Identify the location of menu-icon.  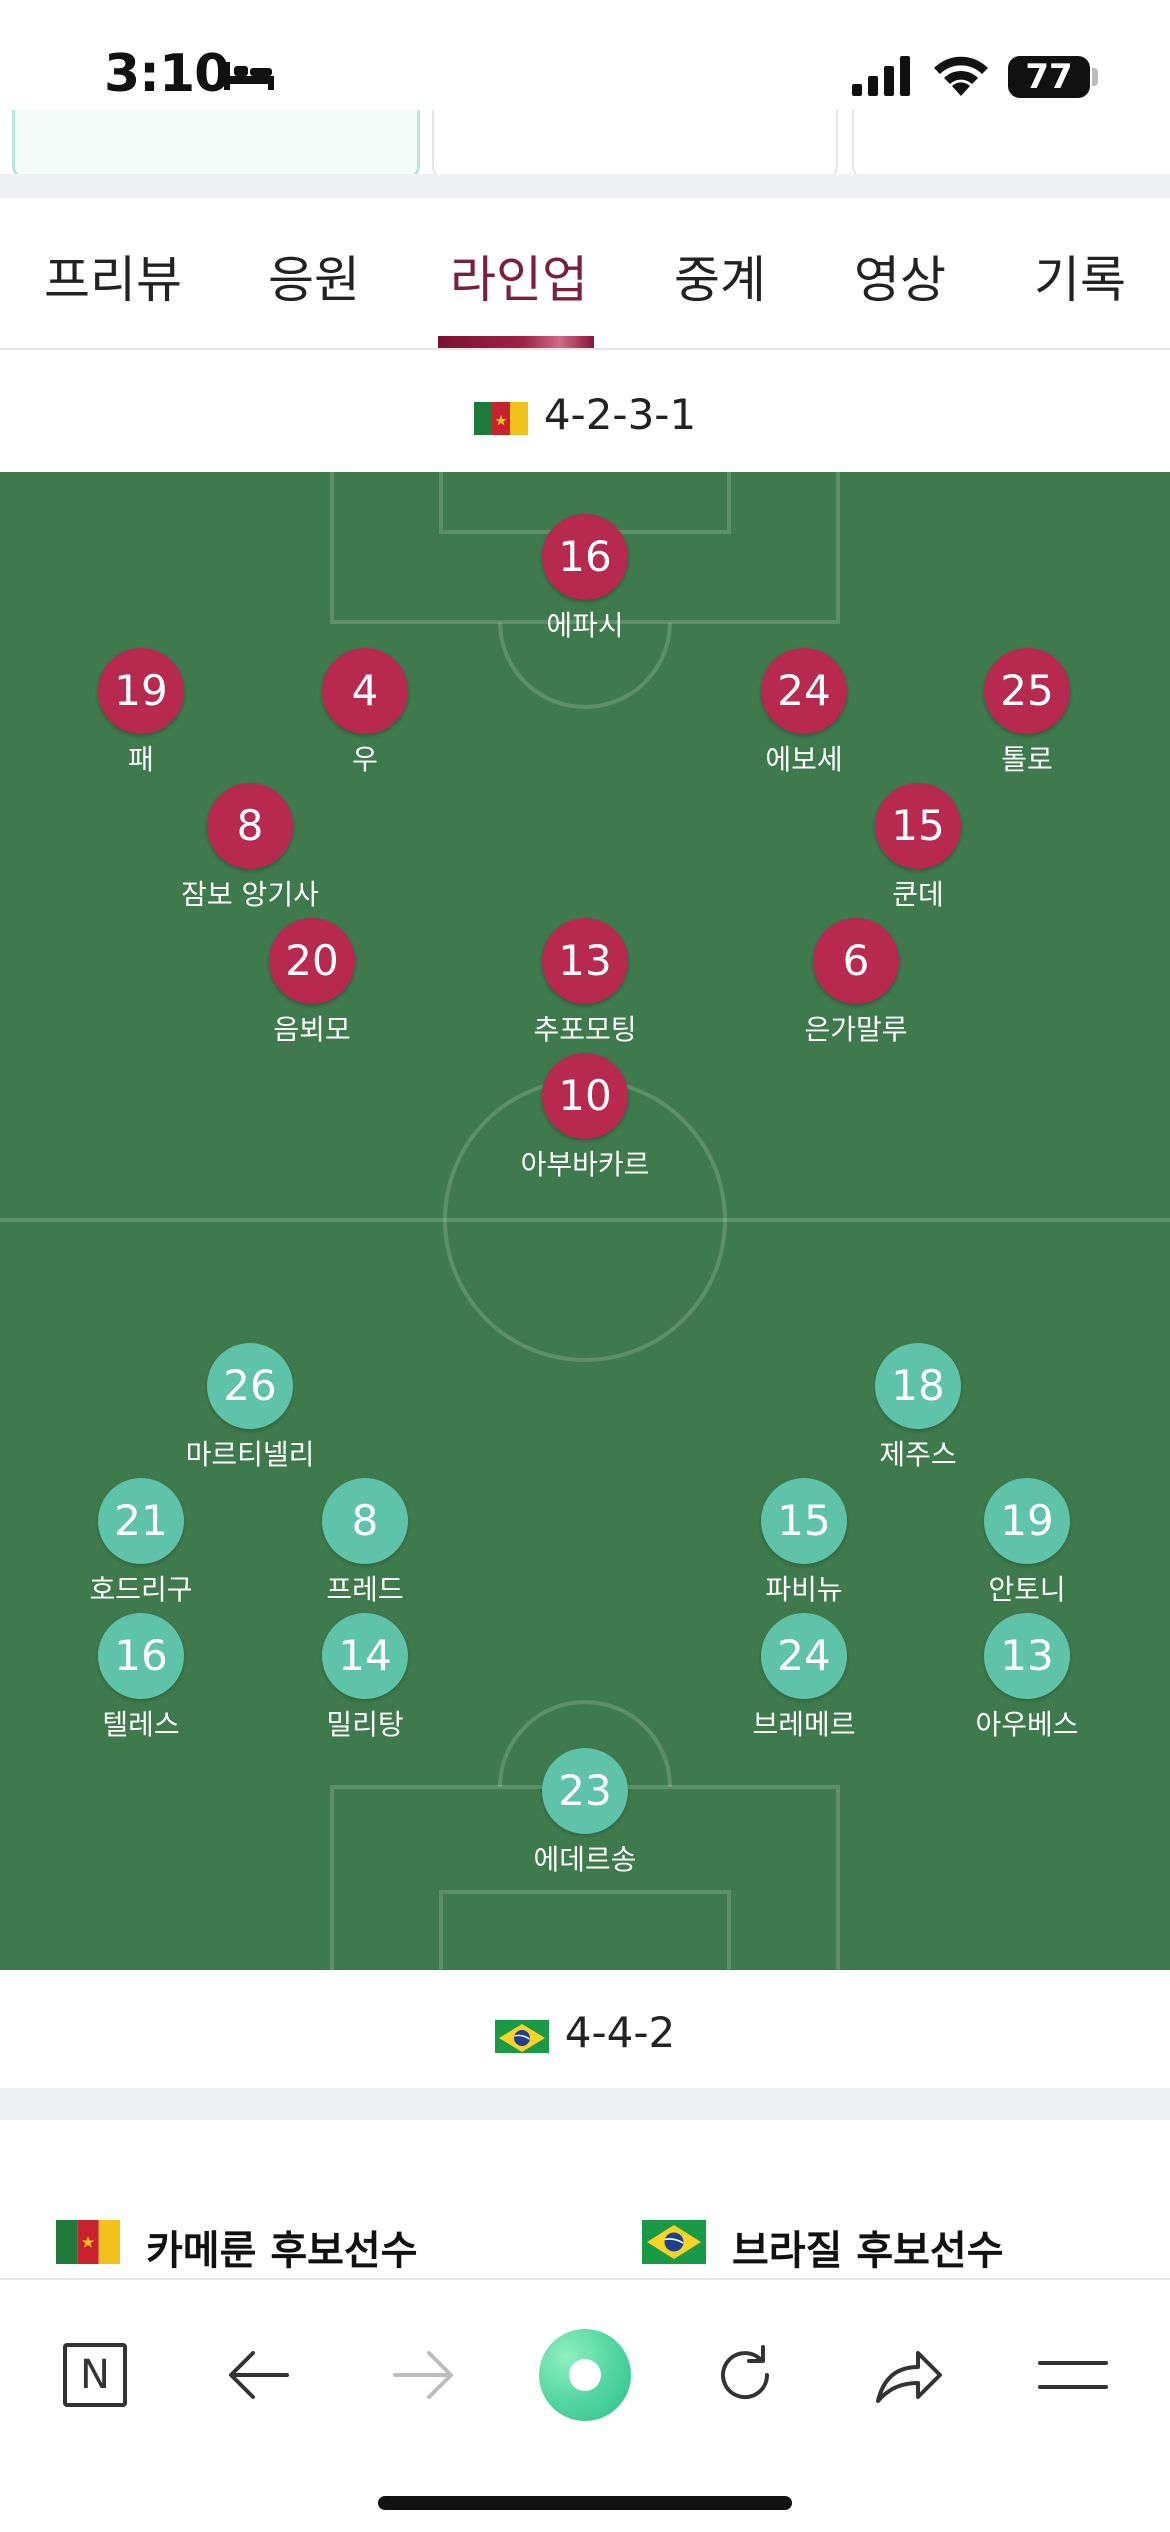
(1073, 2375).